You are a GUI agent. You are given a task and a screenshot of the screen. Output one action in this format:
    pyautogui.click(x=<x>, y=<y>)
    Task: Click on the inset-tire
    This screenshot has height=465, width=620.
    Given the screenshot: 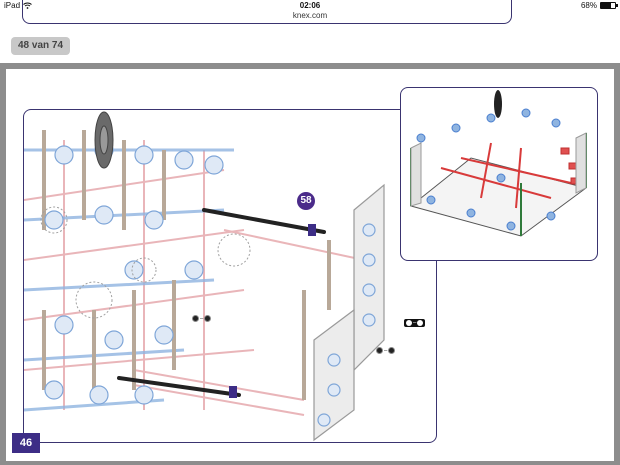 What is the action you would take?
    pyautogui.click(x=498, y=104)
    